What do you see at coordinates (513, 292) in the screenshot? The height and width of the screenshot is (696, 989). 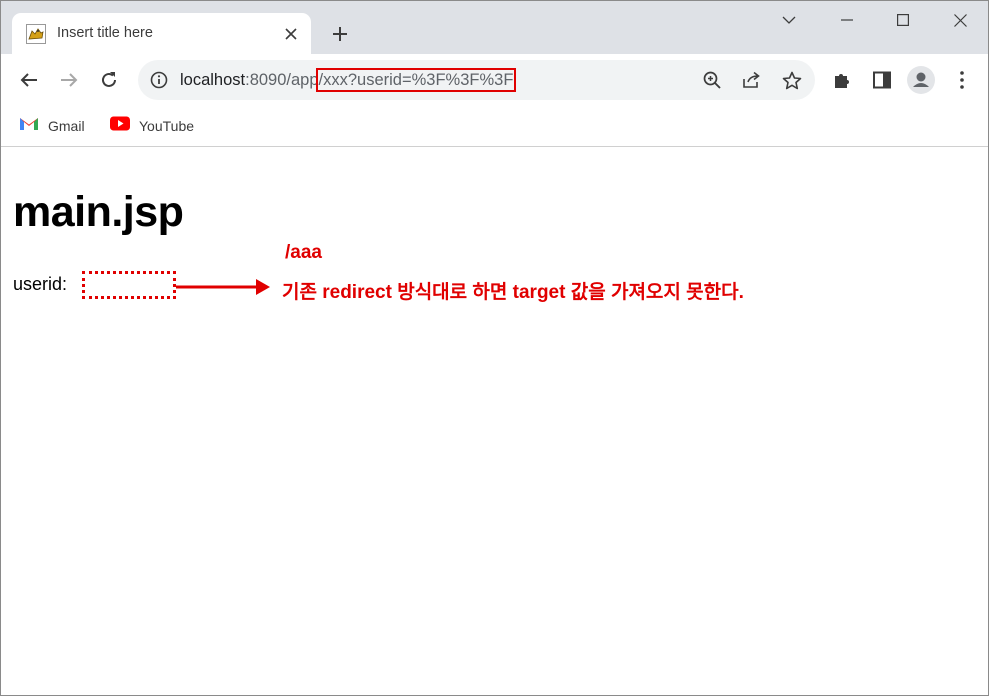 I see `annotation-message-text: 기존 redirect 방식대로 하면 target 값을 가져오지 못한다.` at bounding box center [513, 292].